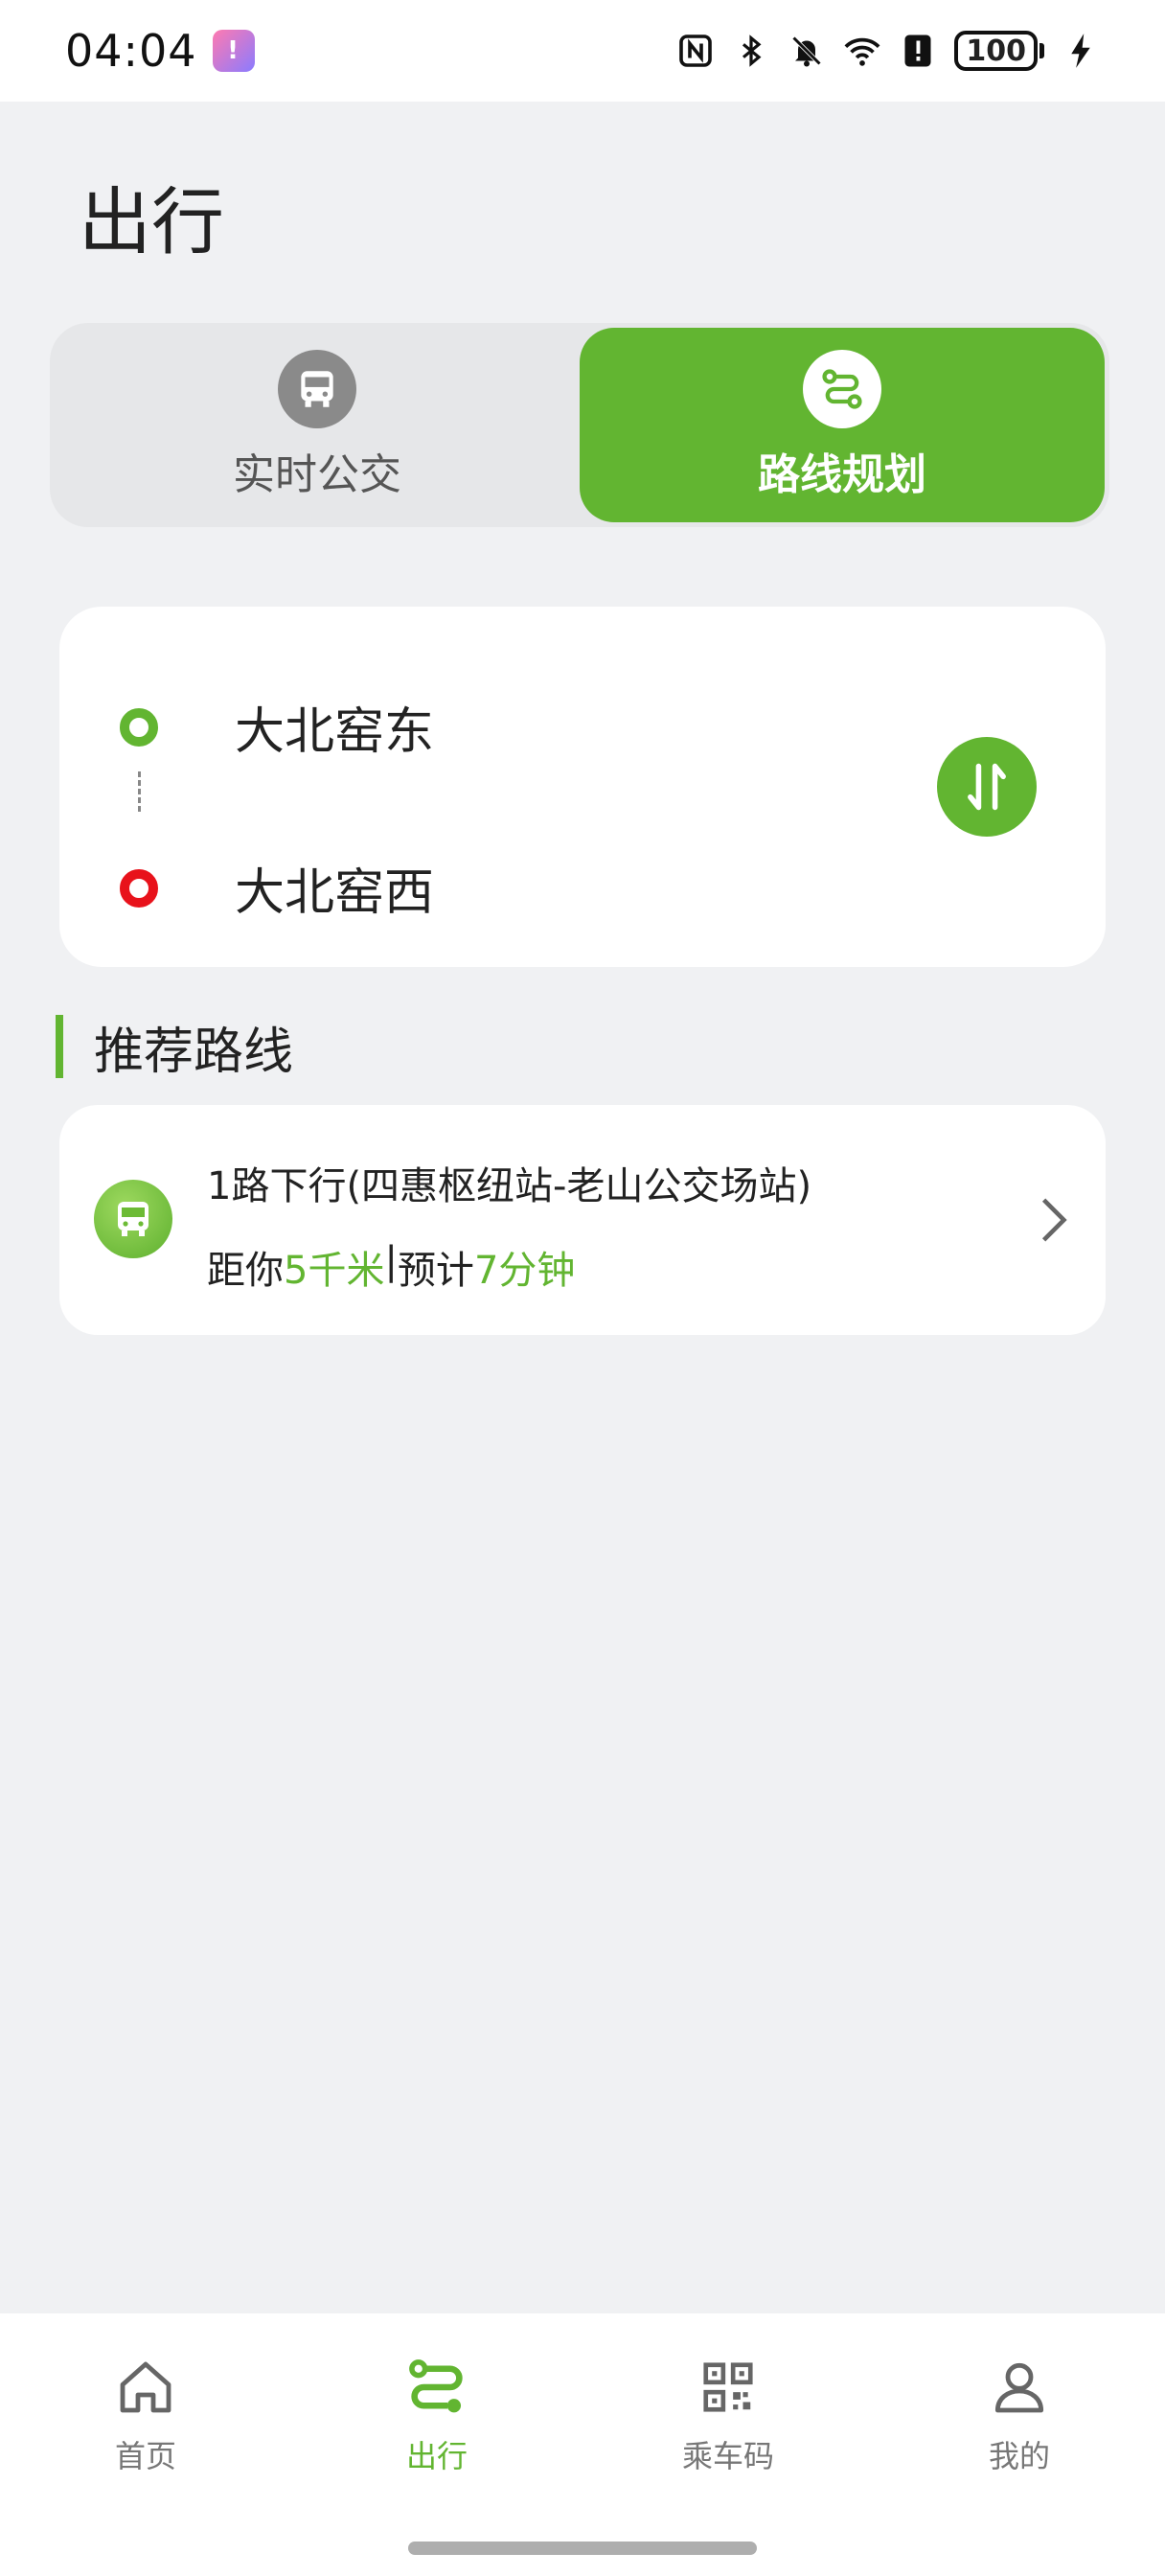  Describe the element at coordinates (918, 51) in the screenshot. I see `alert-icon` at that location.